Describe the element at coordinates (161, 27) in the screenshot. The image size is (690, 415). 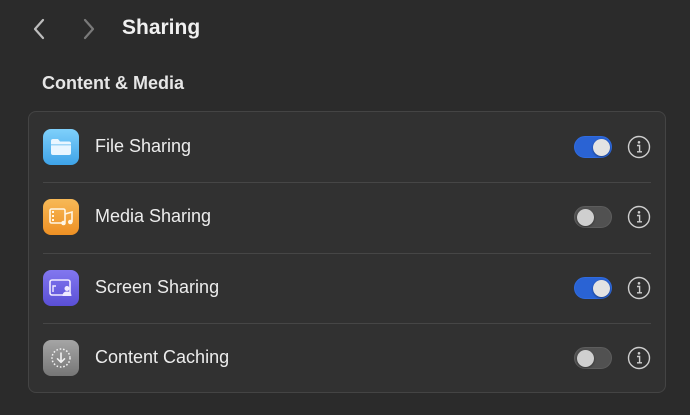
I see `page-title: Sharing` at that location.